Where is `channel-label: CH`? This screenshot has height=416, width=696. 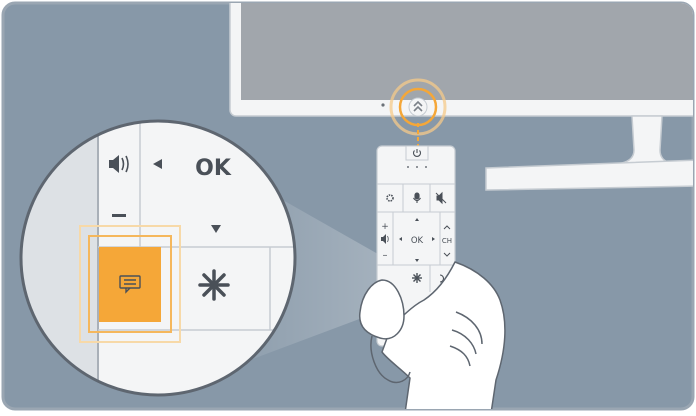 channel-label: CH is located at coordinates (447, 241).